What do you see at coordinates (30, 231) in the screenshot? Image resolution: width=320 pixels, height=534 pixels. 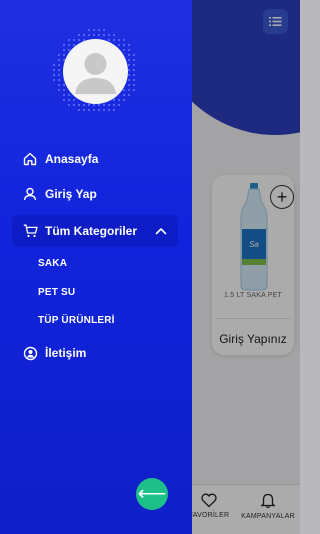 I see `cart-icon` at bounding box center [30, 231].